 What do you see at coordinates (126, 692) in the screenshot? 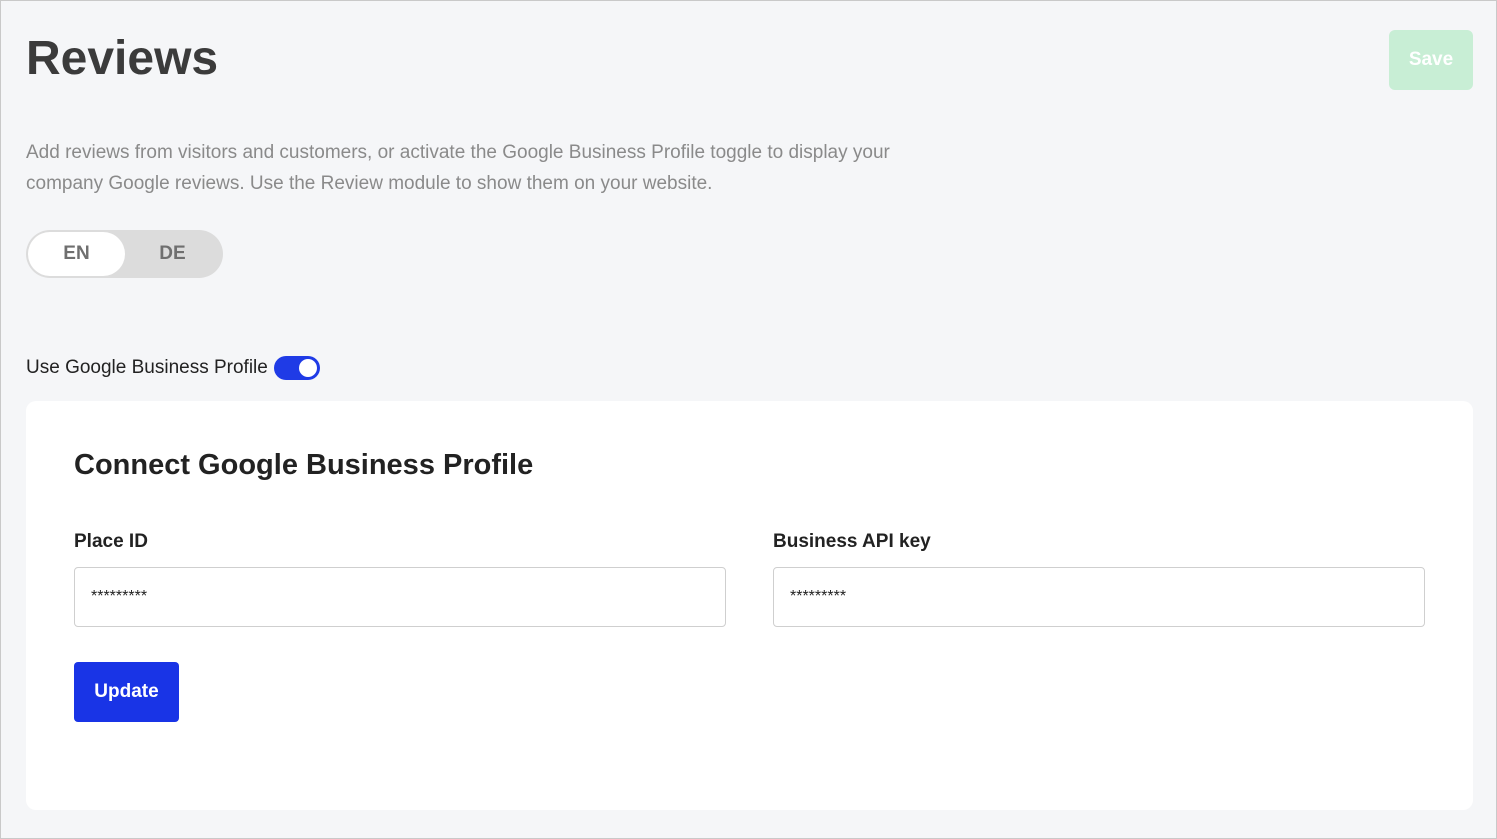
I see `update-button: Update` at bounding box center [126, 692].